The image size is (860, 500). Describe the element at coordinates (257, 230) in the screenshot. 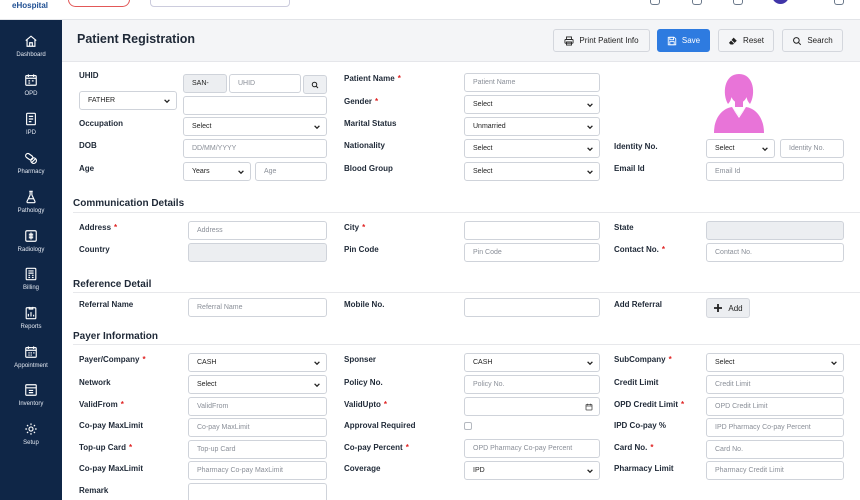

I see `address-input: Address` at that location.